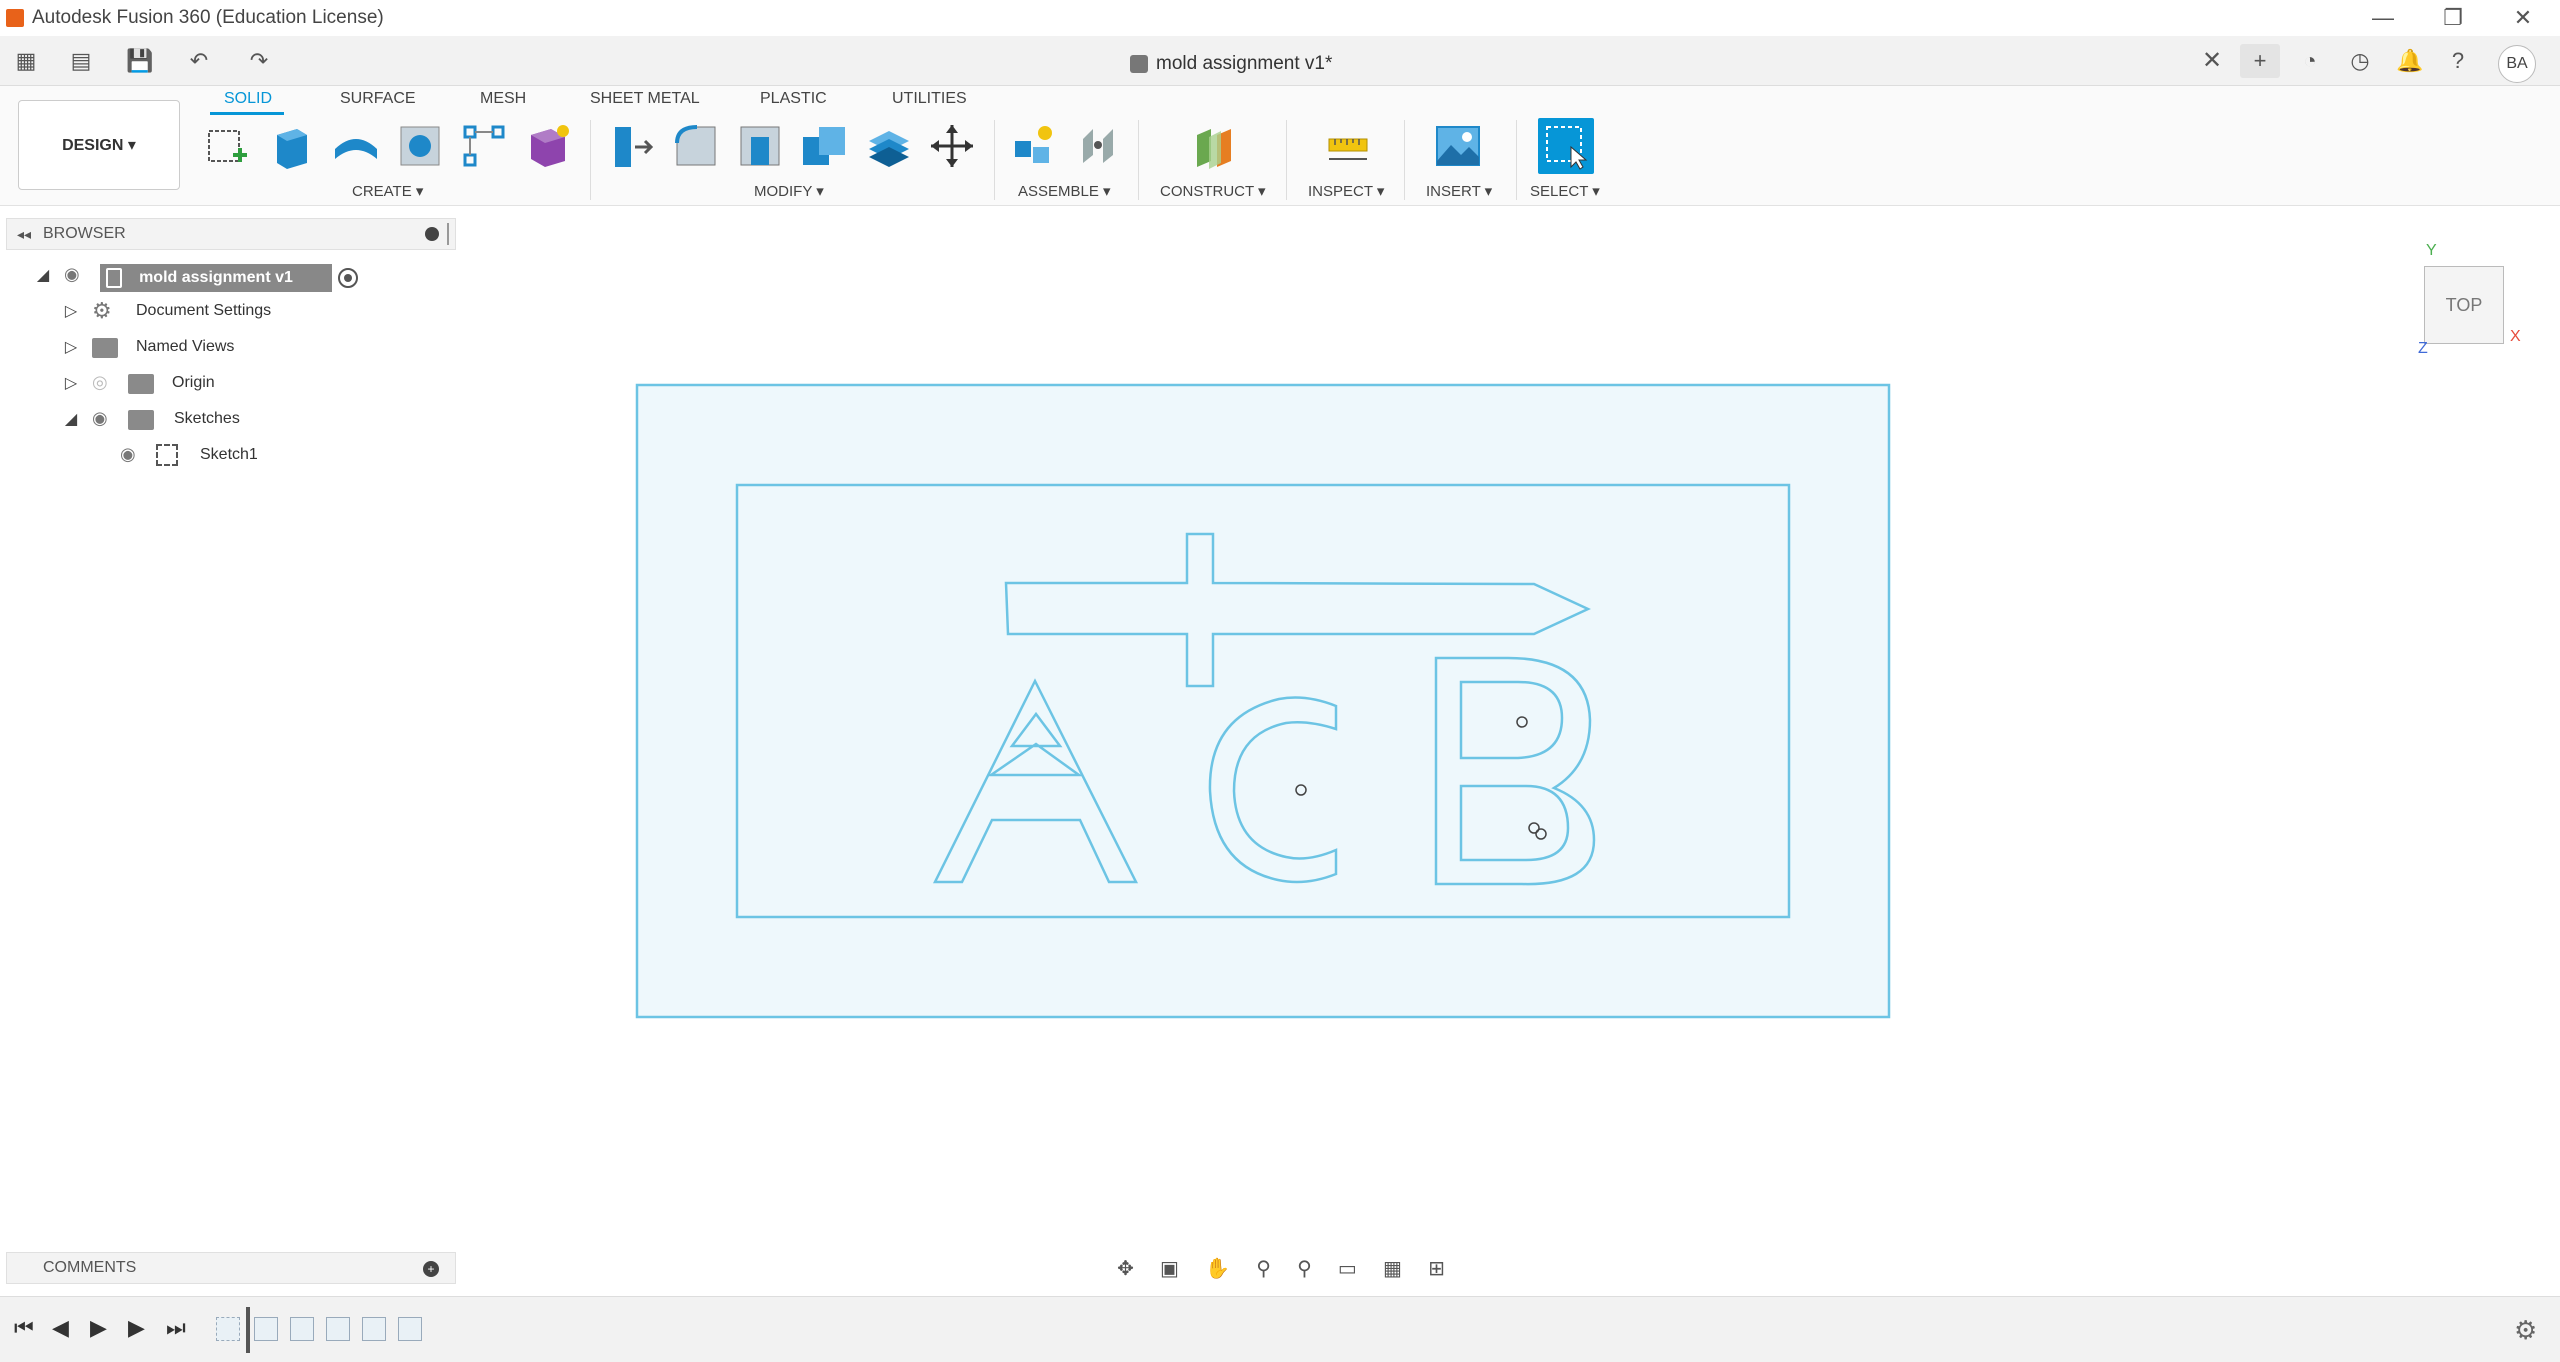  What do you see at coordinates (228, 1329) in the screenshot?
I see `timeline-sketch-feature` at bounding box center [228, 1329].